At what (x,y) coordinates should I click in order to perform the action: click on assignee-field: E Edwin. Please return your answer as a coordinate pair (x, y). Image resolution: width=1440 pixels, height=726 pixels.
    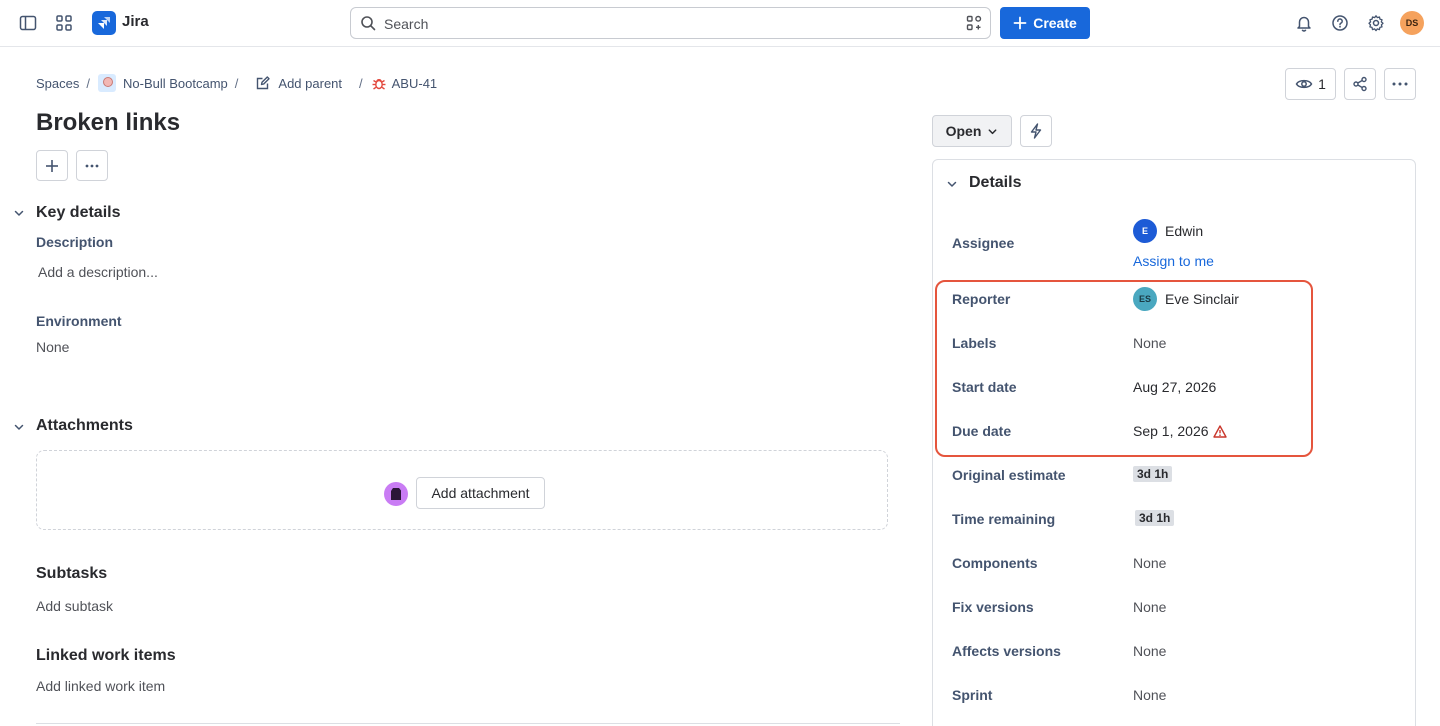
    Looking at the image, I should click on (1168, 231).